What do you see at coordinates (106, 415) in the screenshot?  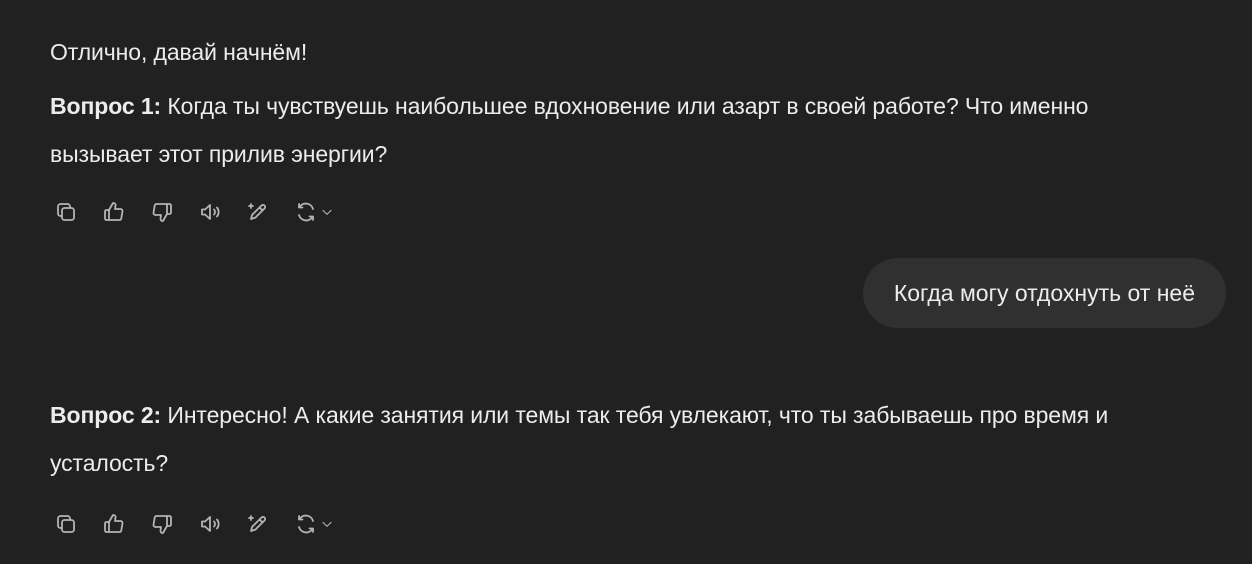 I see `question-2-label: Вопрос 2:` at bounding box center [106, 415].